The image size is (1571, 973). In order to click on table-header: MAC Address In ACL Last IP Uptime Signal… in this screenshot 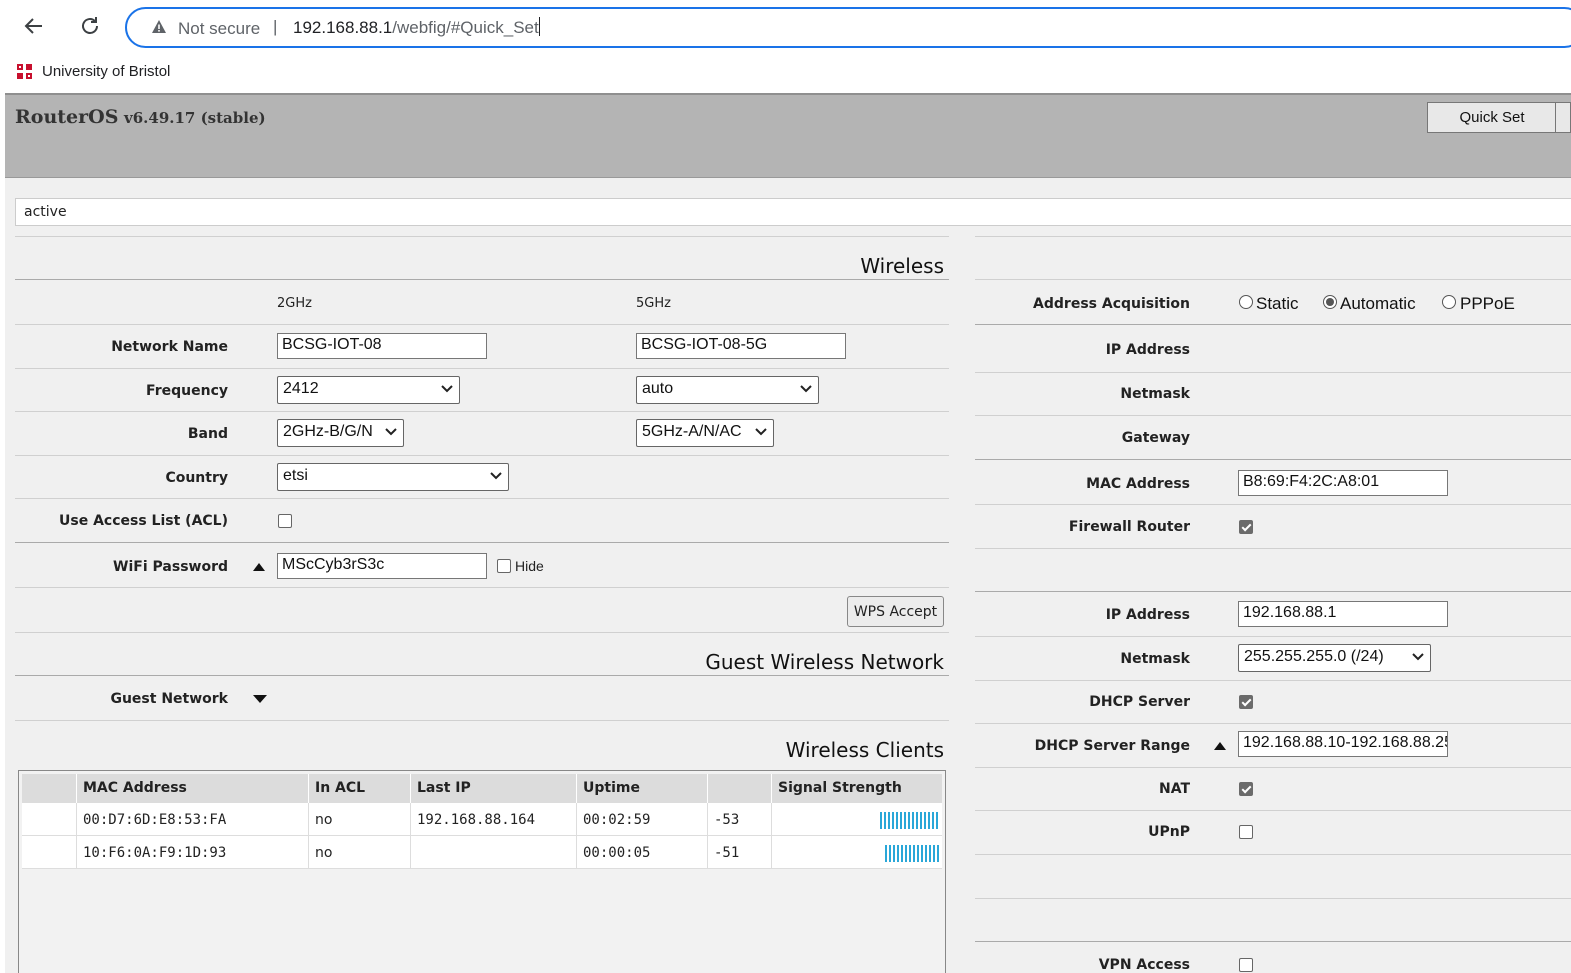, I will do `click(482, 788)`.